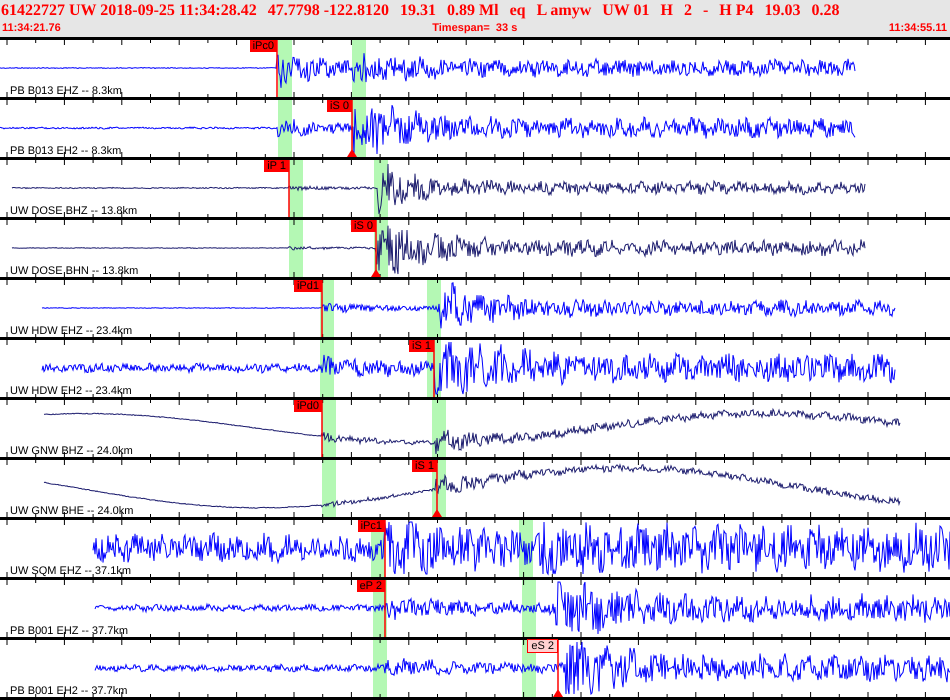  I want to click on channel-label: UW HDW EHZ -- 23.4km, so click(71, 331).